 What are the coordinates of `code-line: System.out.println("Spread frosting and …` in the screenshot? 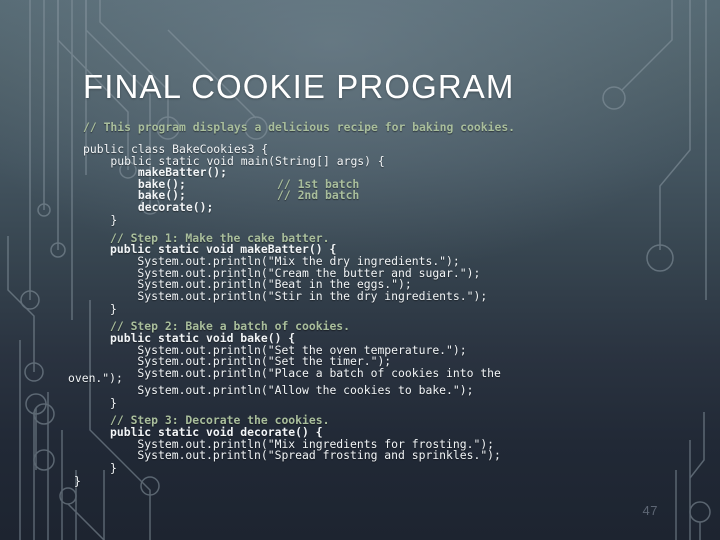 It's located at (305, 455).